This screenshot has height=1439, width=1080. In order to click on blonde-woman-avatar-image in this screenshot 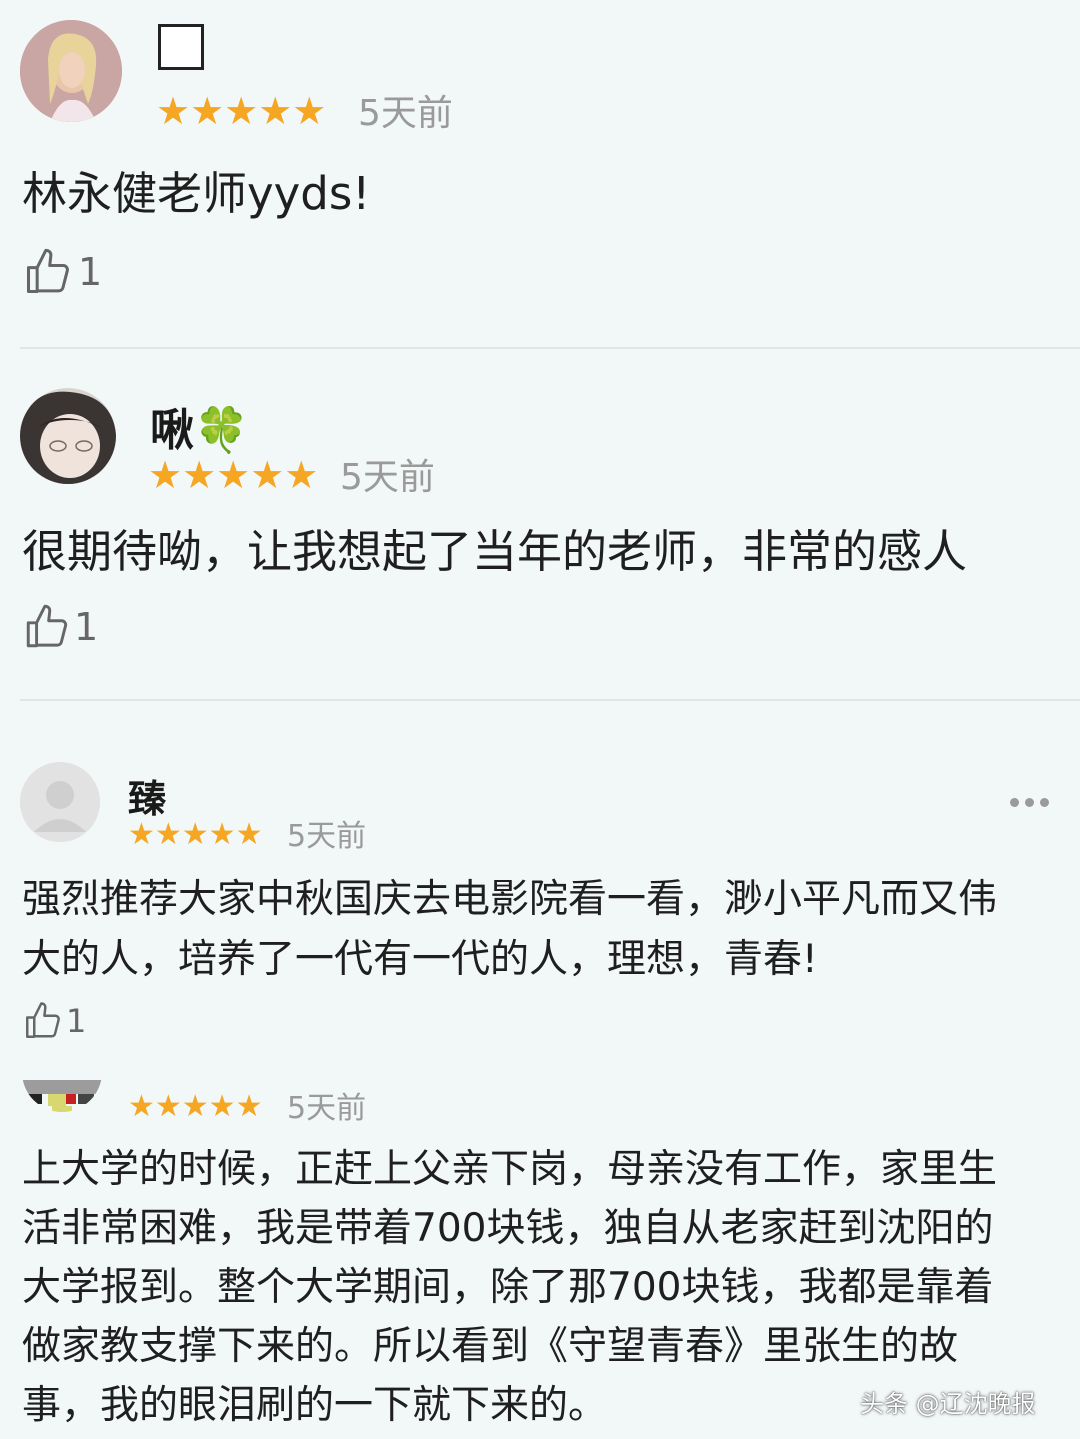, I will do `click(71, 71)`.